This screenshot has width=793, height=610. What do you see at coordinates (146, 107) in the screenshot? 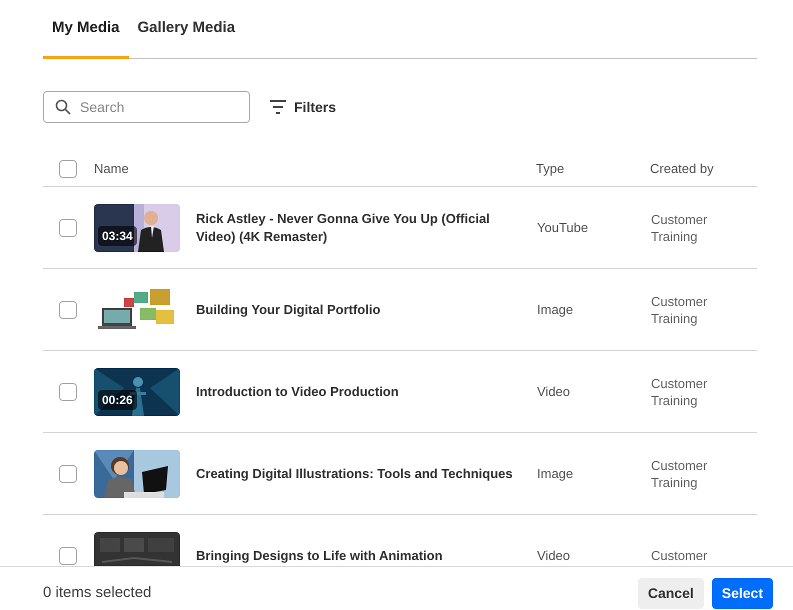
I see `search-field: Search` at bounding box center [146, 107].